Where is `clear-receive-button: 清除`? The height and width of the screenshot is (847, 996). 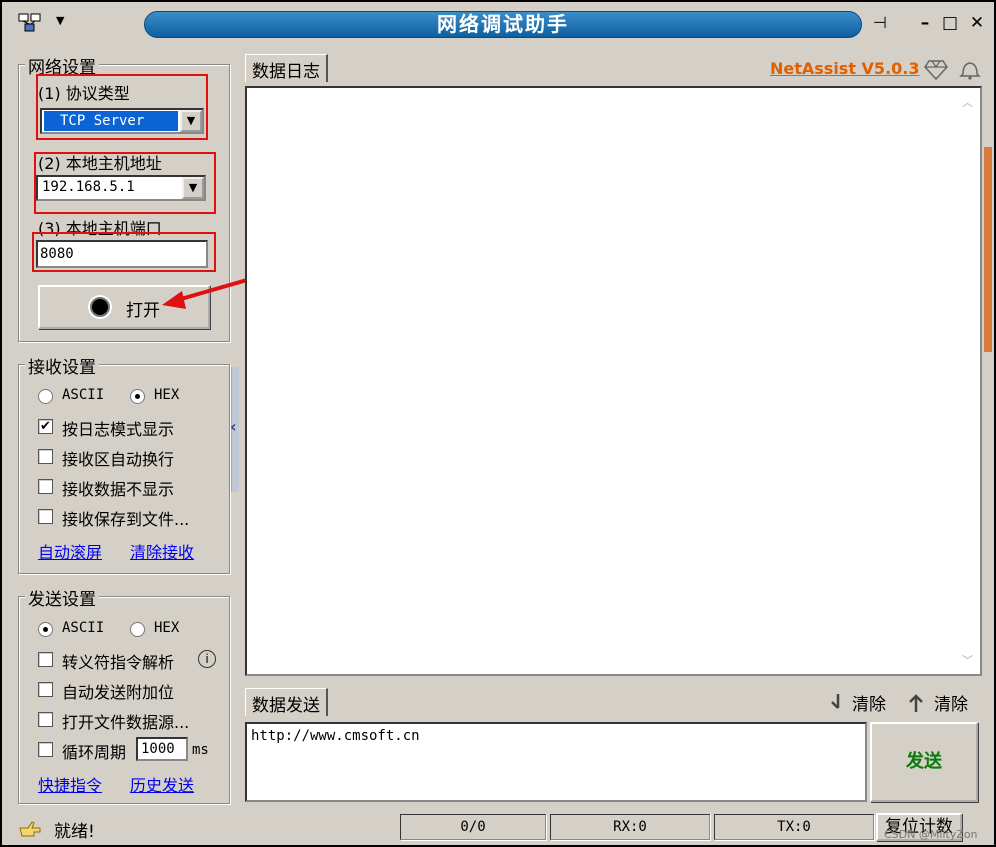 clear-receive-button: 清除 is located at coordinates (869, 702).